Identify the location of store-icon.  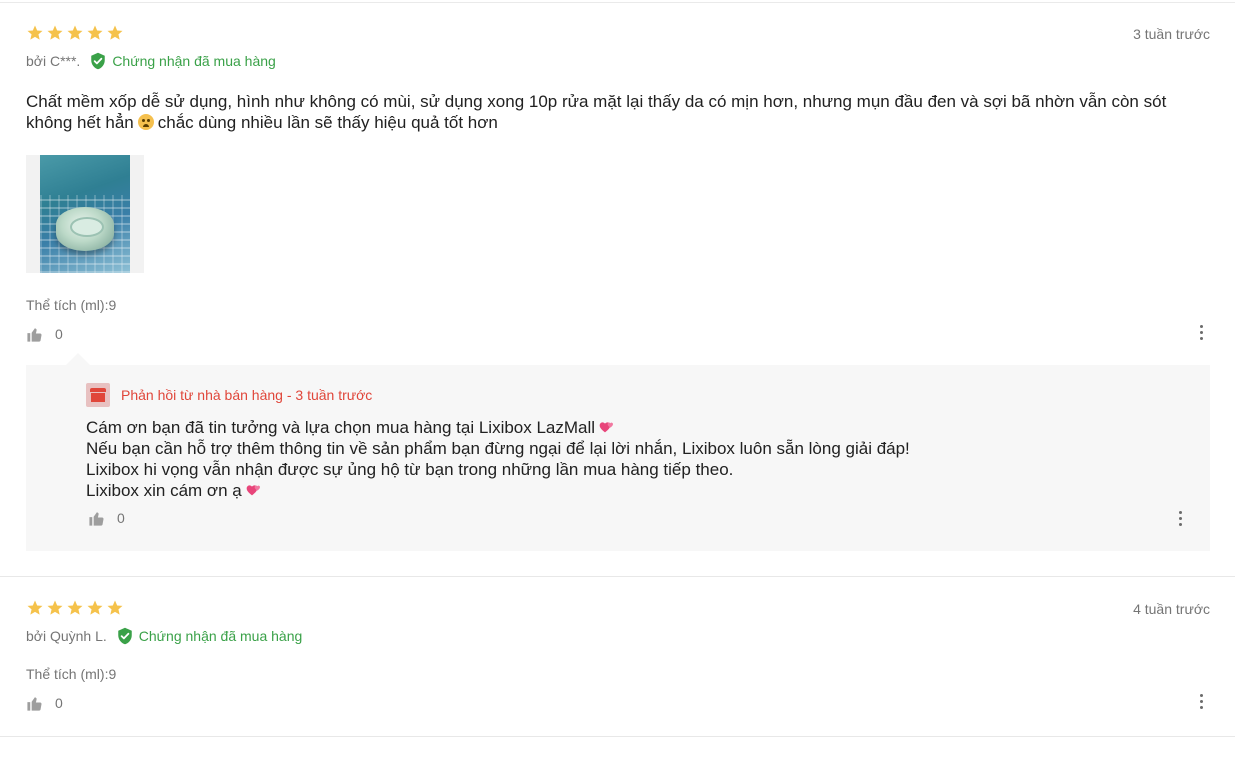
(98, 395).